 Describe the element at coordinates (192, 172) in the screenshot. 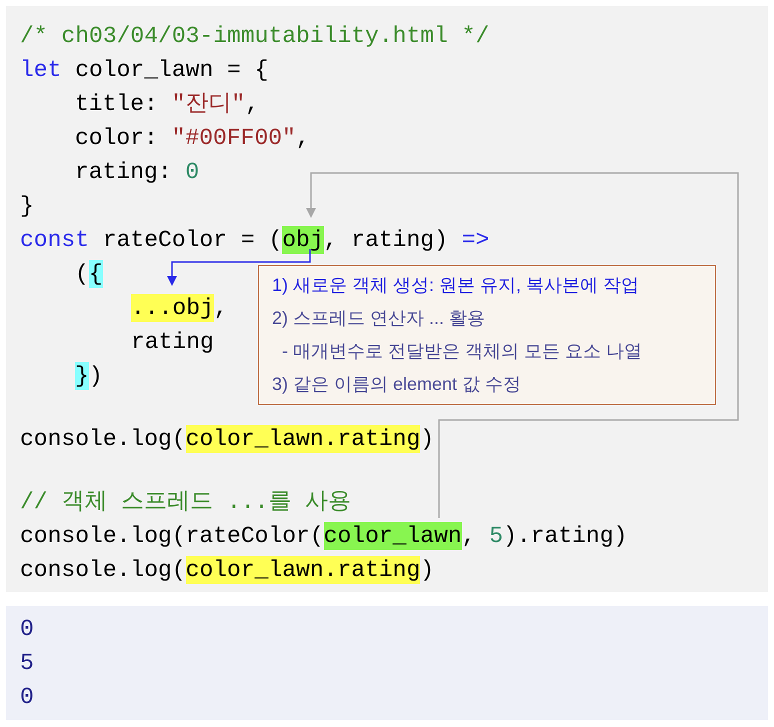

I see `code-token: 0` at that location.